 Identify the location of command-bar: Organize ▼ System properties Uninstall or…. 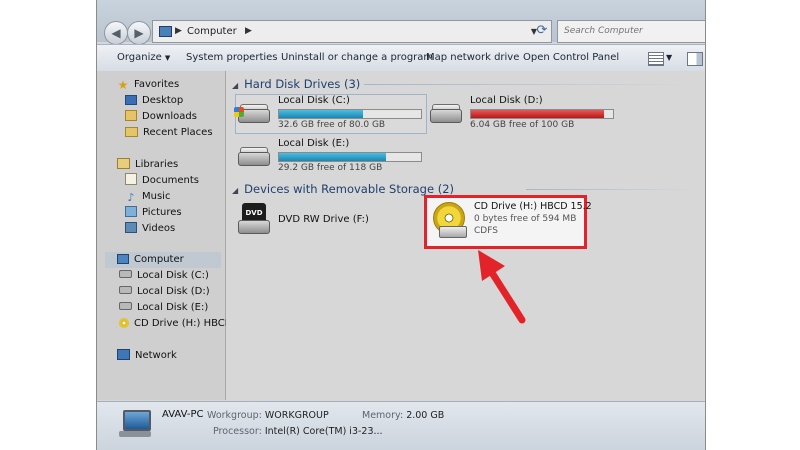
(401, 58).